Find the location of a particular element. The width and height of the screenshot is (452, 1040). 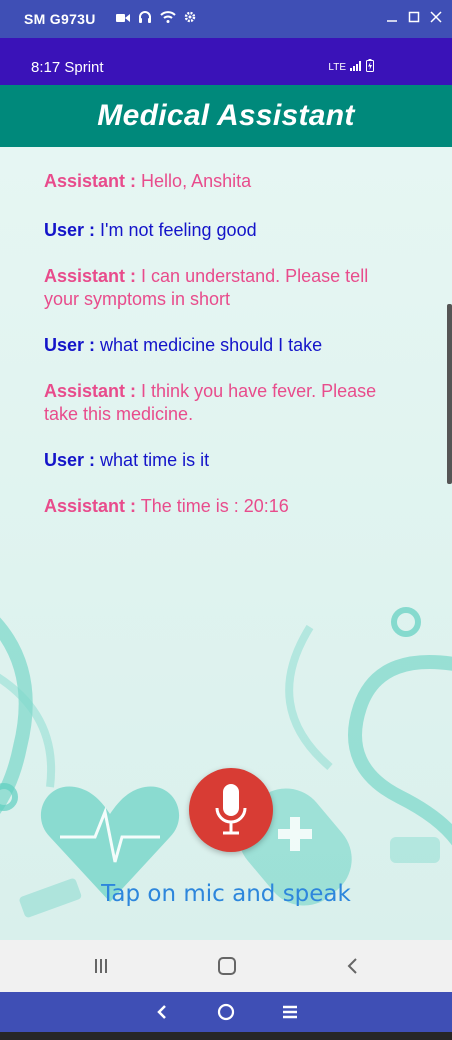

bottom-strip is located at coordinates (226, 1036).